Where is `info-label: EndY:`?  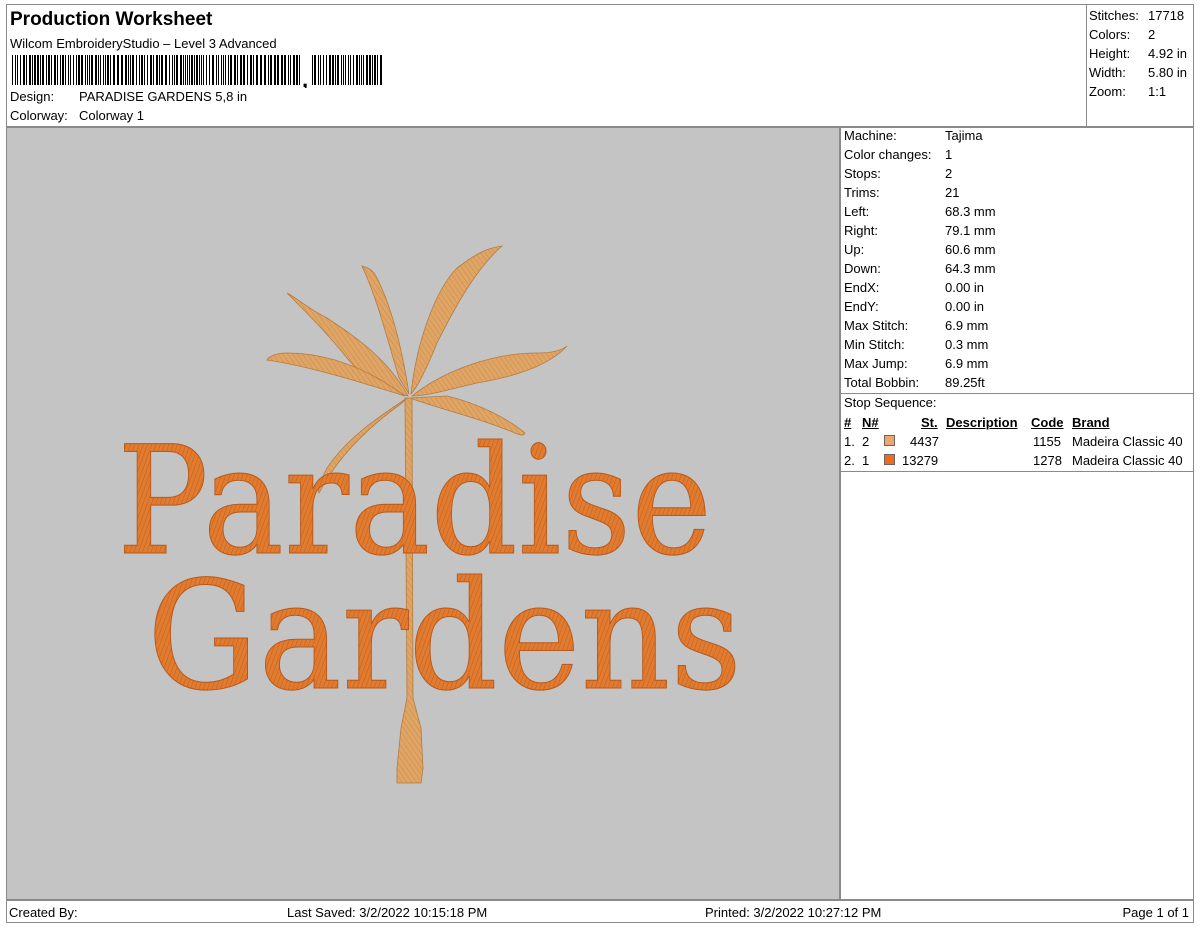 info-label: EndY: is located at coordinates (861, 306).